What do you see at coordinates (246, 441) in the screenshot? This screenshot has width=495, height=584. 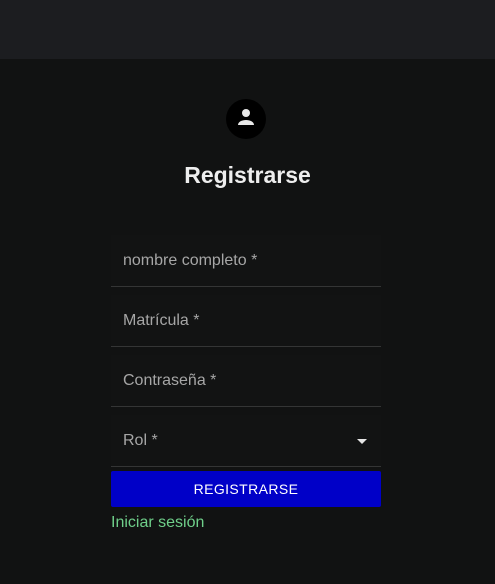 I see `role-select: Rol *` at bounding box center [246, 441].